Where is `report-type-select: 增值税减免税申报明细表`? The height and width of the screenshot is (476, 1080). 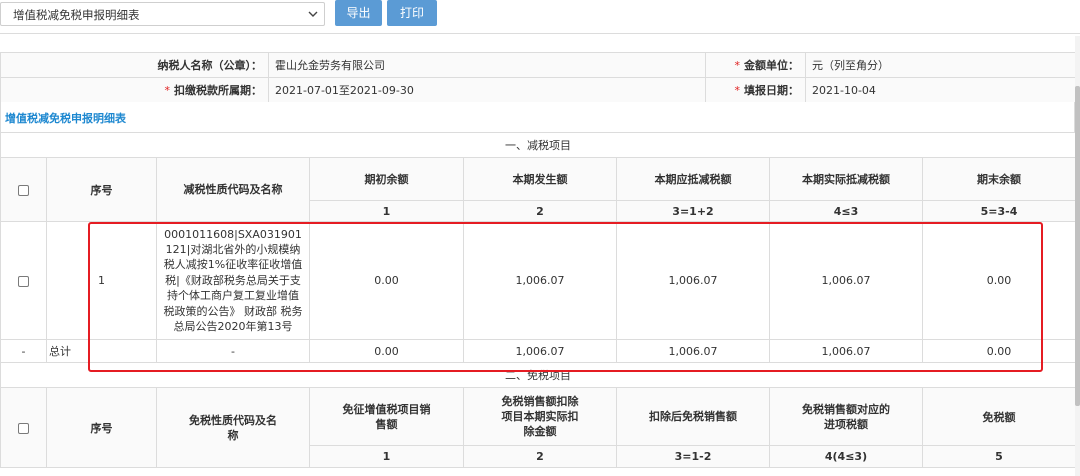
report-type-select: 增值税减免税申报明细表 is located at coordinates (162, 14).